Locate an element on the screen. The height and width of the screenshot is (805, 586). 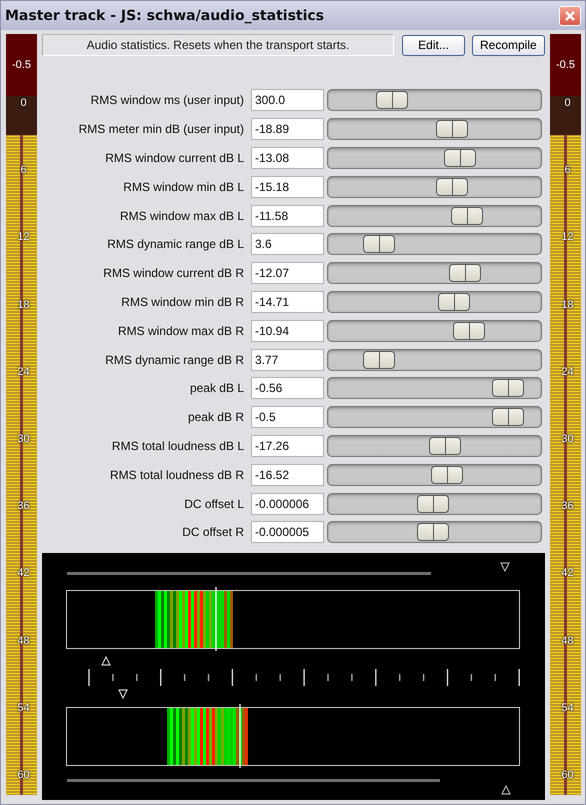
value-field: -0.000005 is located at coordinates (287, 532).